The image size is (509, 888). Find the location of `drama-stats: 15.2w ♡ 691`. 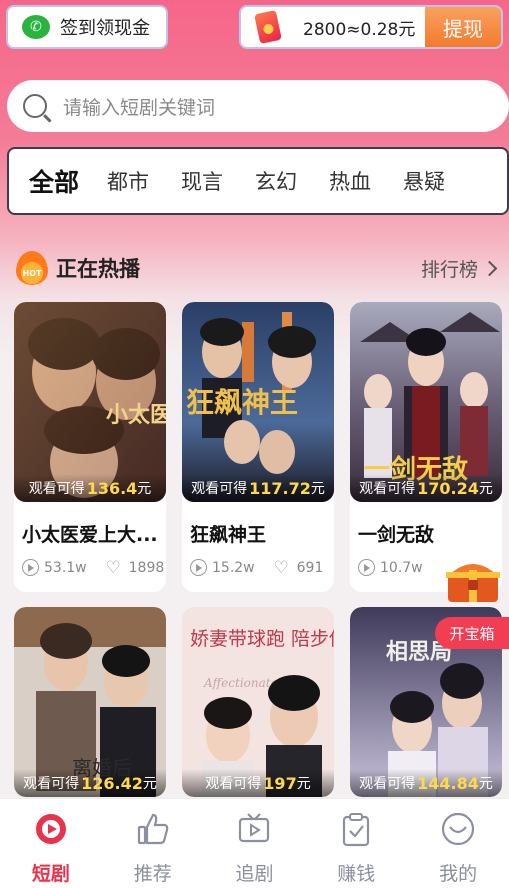

drama-stats: 15.2w ♡ 691 is located at coordinates (262, 567).